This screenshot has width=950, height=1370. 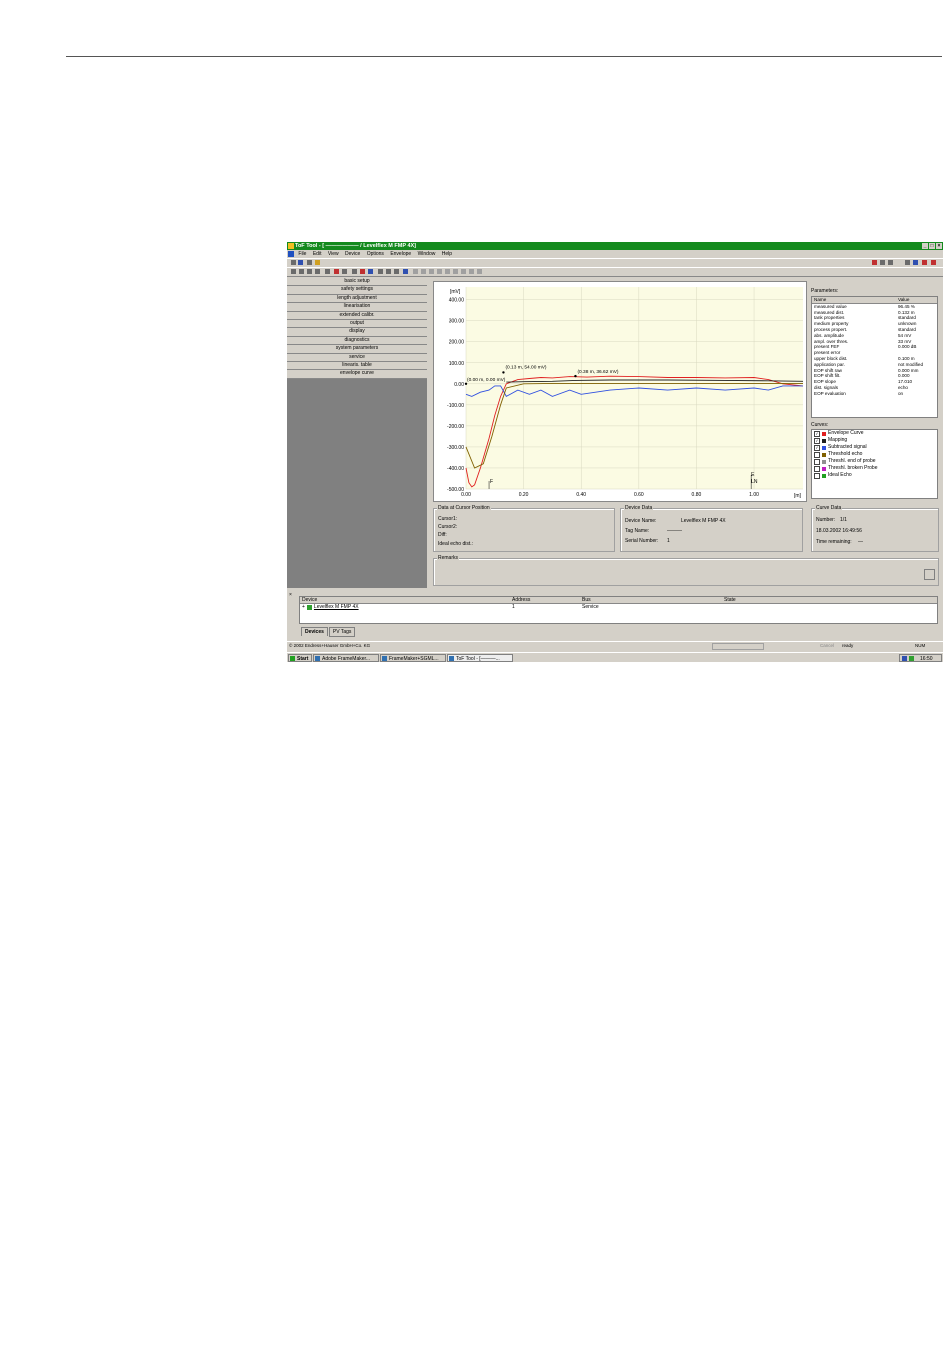 What do you see at coordinates (547, 600) in the screenshot?
I see `col-address: Address` at bounding box center [547, 600].